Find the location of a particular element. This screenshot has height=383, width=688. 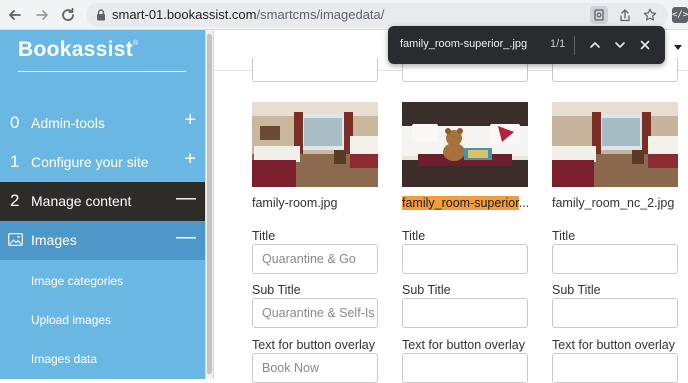

brand-name: Bookassist is located at coordinates (76, 49).